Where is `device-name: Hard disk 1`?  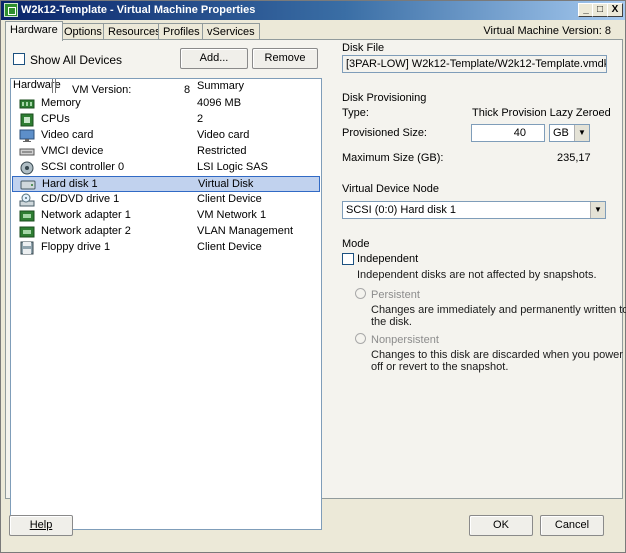 device-name: Hard disk 1 is located at coordinates (70, 184).